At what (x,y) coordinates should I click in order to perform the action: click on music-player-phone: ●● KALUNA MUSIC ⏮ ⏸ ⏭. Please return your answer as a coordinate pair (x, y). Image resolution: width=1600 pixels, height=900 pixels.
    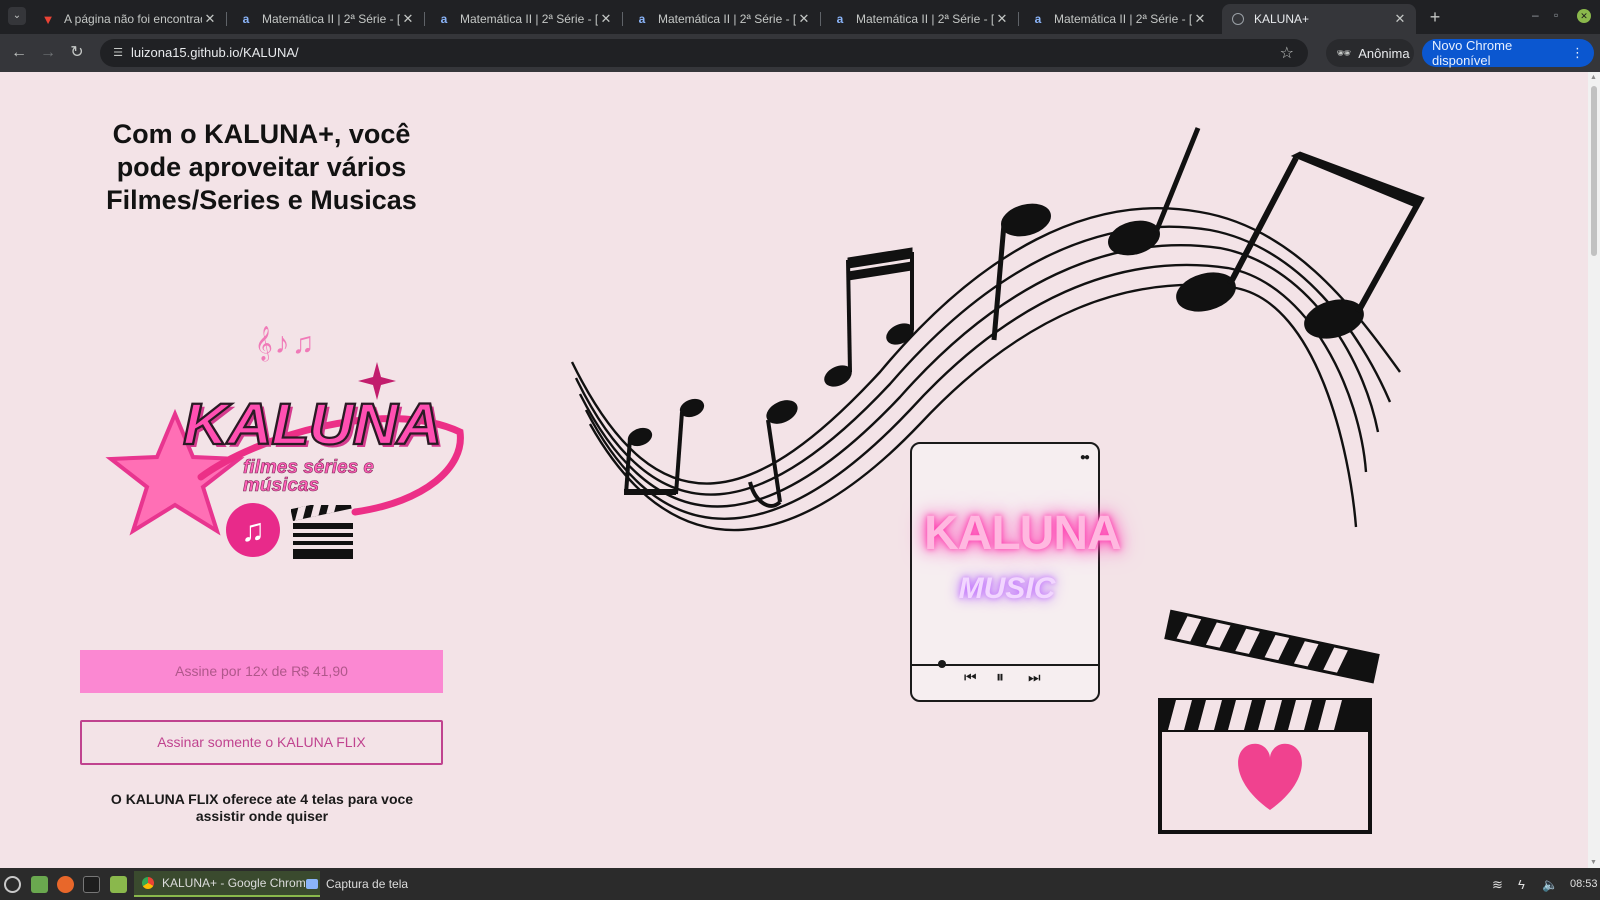
    Looking at the image, I should click on (1016, 572).